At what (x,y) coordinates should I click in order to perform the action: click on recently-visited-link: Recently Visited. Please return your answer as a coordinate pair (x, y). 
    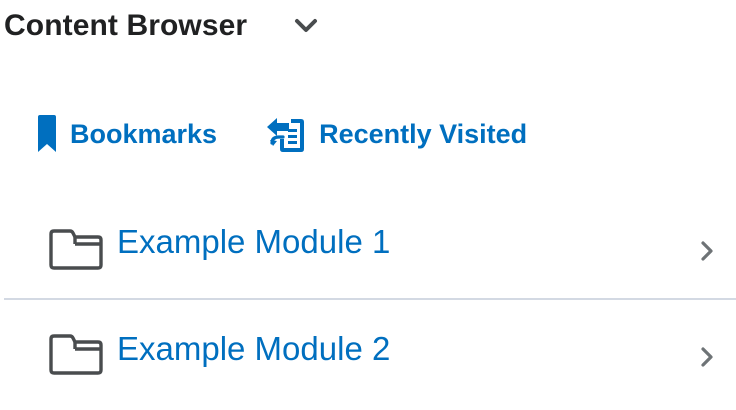
    Looking at the image, I should click on (396, 134).